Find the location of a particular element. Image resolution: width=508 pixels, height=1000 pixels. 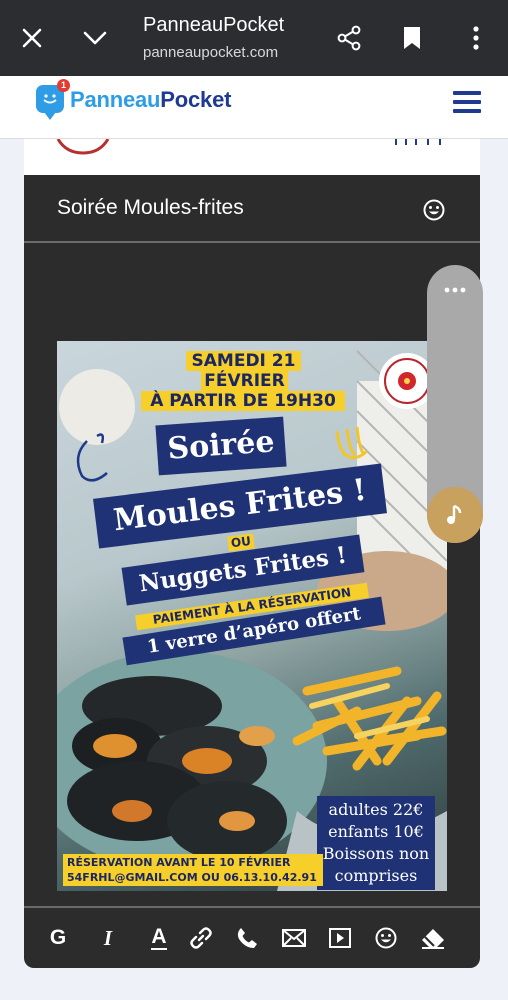

browser-url: panneaupocket.com is located at coordinates (210, 52).